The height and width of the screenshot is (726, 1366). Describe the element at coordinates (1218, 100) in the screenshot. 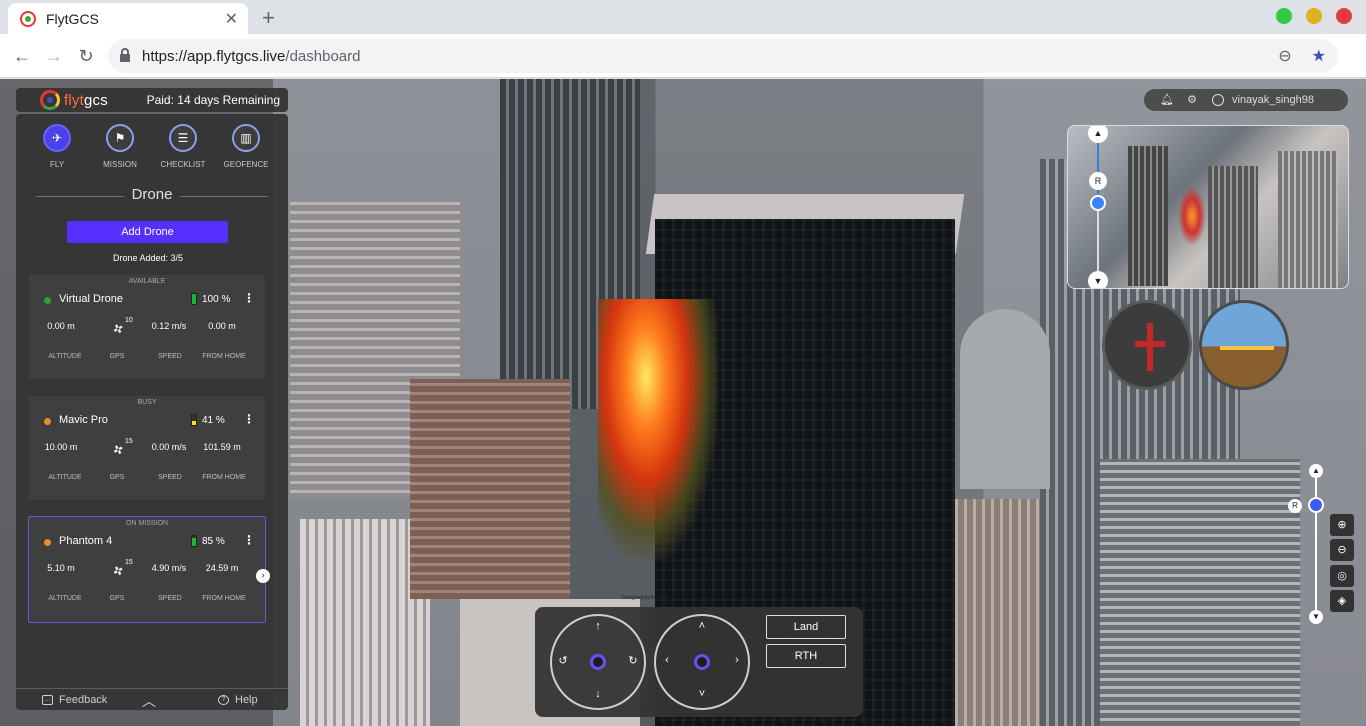

I see `user-icon` at that location.